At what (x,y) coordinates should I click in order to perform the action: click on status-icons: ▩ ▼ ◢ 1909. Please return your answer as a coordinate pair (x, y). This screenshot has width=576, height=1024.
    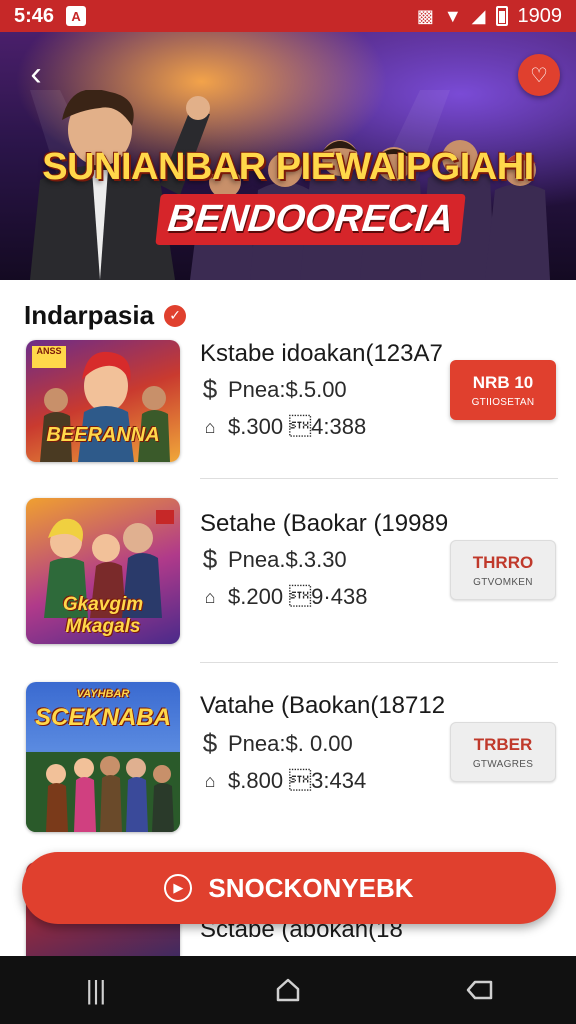
    Looking at the image, I should click on (489, 16).